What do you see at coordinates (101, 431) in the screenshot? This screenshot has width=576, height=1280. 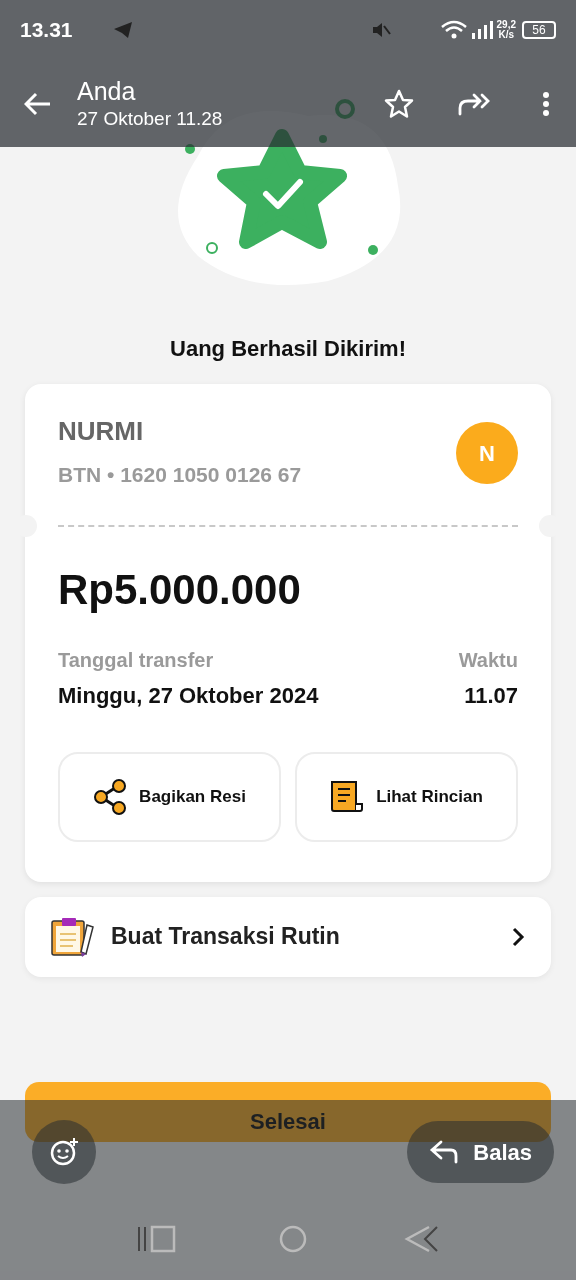 I see `recipient-name: NURMI` at bounding box center [101, 431].